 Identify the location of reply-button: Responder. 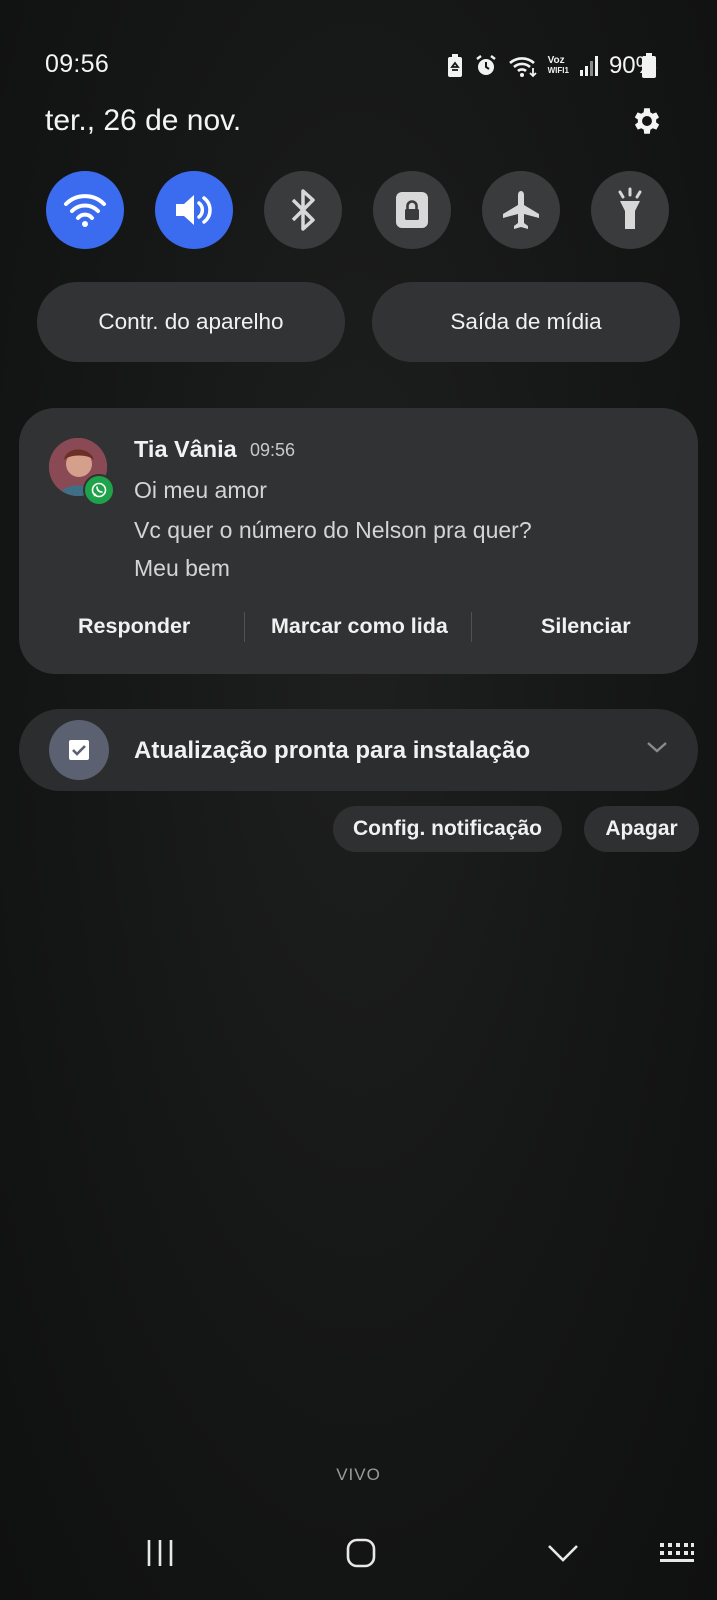
(134, 626).